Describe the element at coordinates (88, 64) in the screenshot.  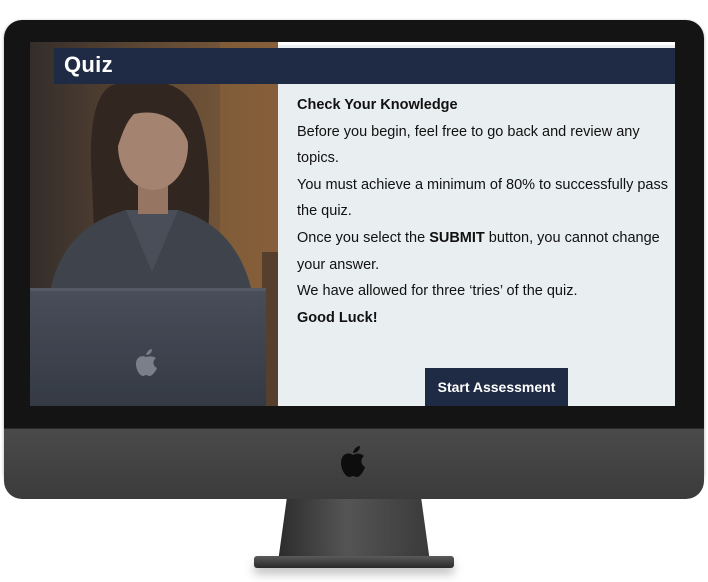
I see `page-title: Quiz` at that location.